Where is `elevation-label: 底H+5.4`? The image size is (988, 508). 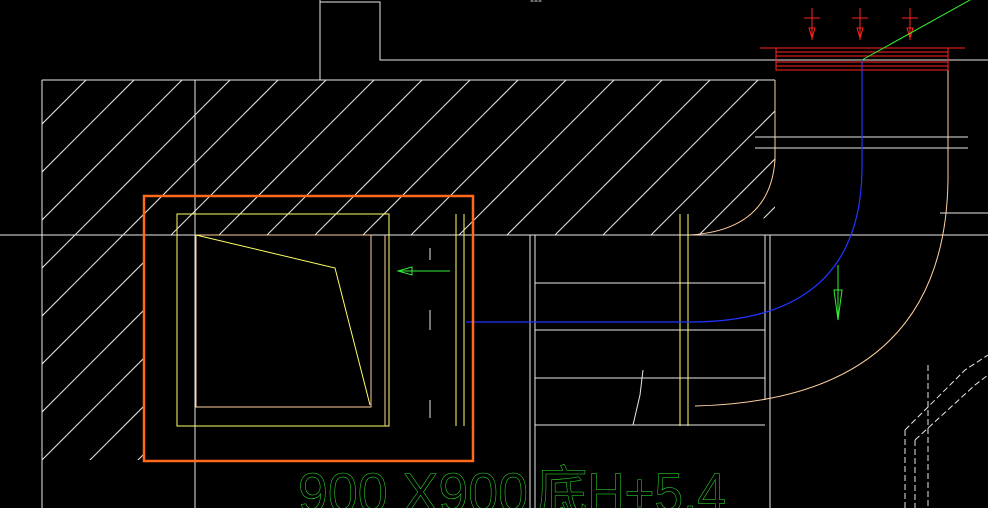
elevation-label: 底H+5.4 is located at coordinates (631, 484).